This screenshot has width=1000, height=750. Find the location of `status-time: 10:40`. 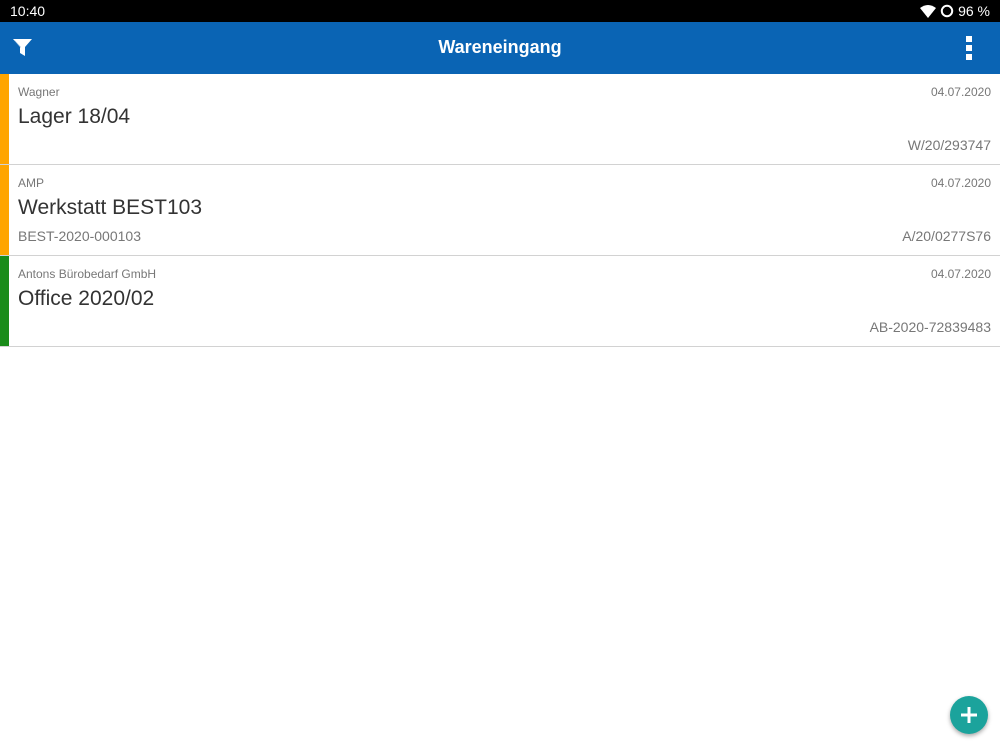

status-time: 10:40 is located at coordinates (28, 11).